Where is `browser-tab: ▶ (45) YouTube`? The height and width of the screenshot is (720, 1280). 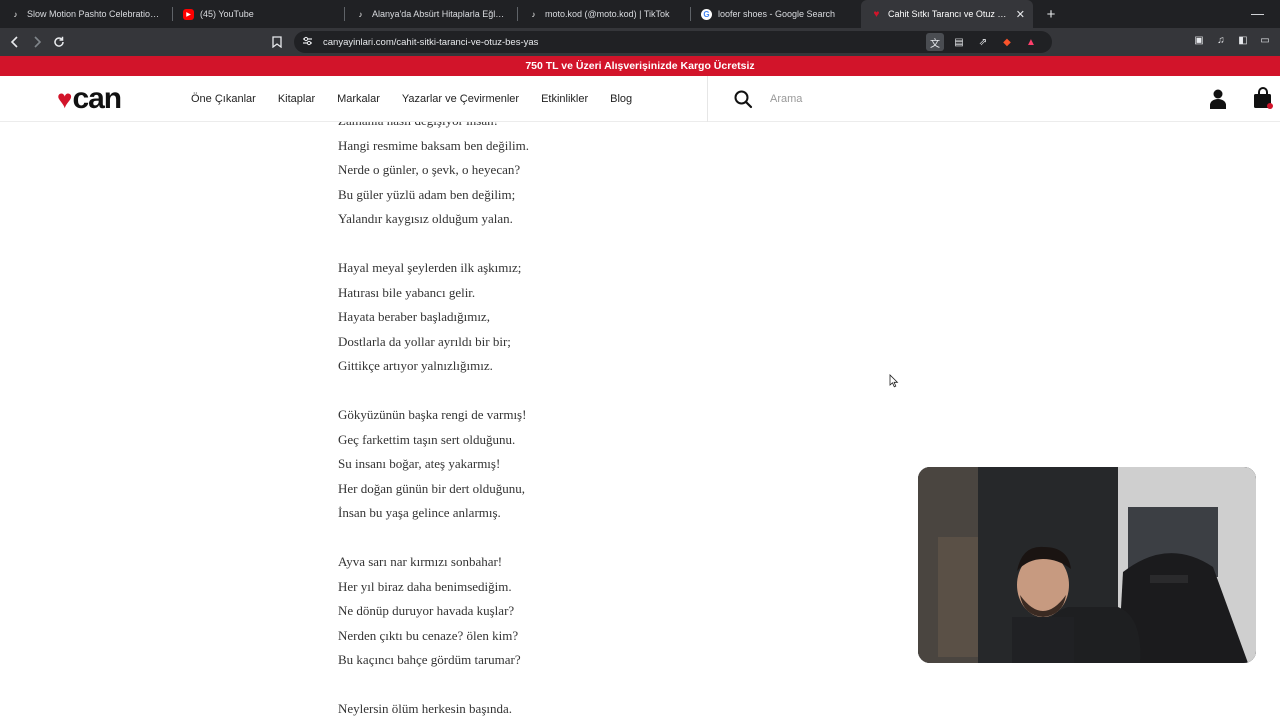
browser-tab: ▶ (45) YouTube is located at coordinates (258, 14).